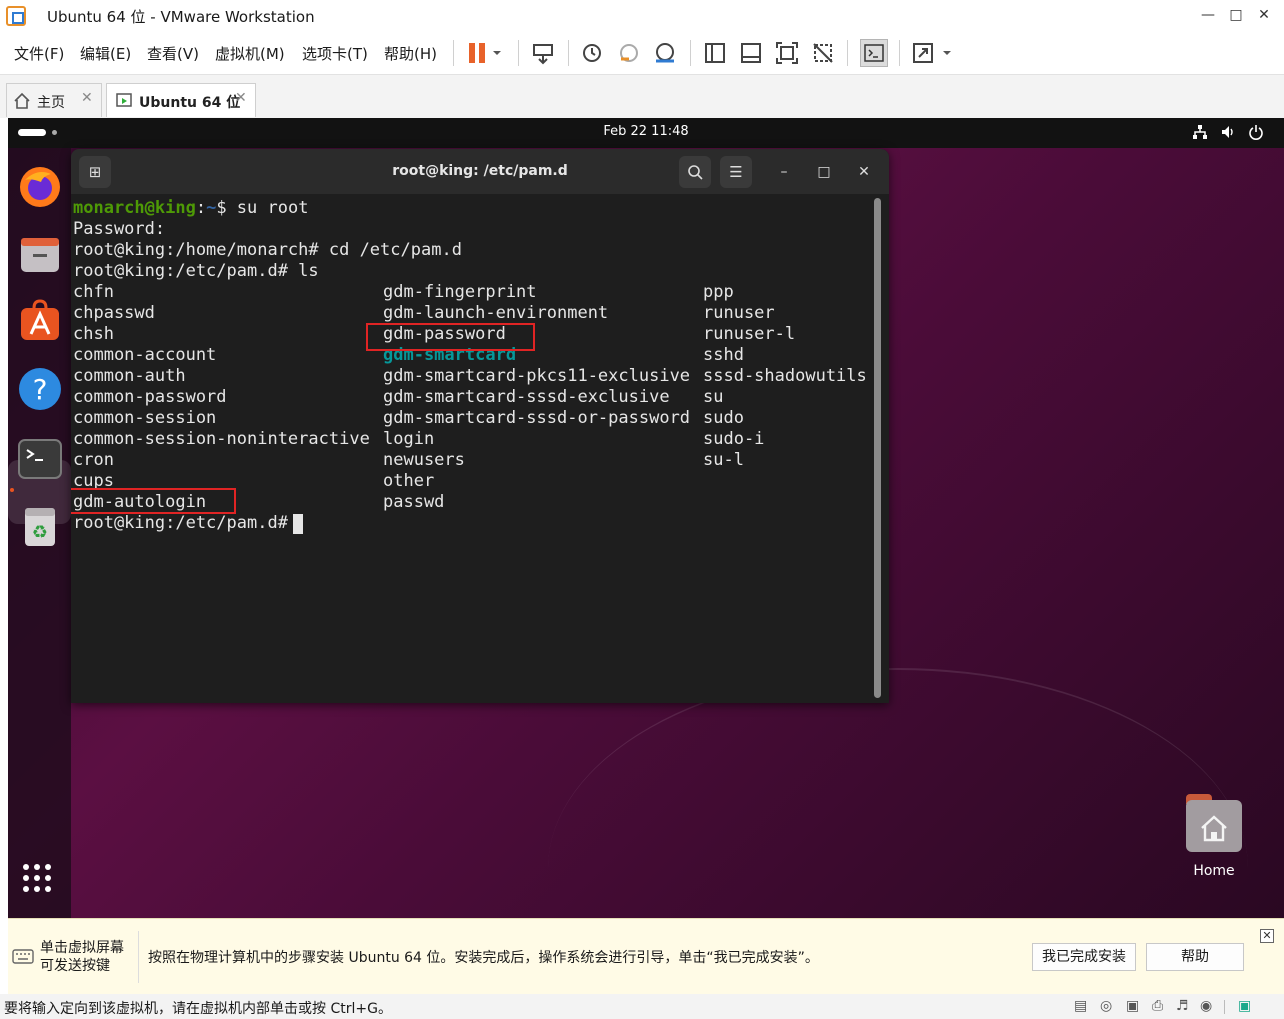 This screenshot has height=1019, width=1284. Describe the element at coordinates (424, 460) in the screenshot. I see `list-item: newusers` at that location.